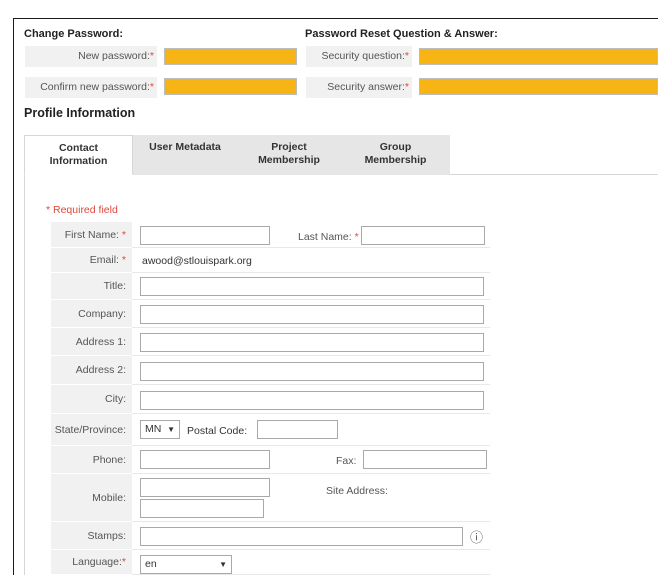 This screenshot has height=575, width=658. Describe the element at coordinates (186, 564) in the screenshot. I see `language-select: en ▼` at that location.